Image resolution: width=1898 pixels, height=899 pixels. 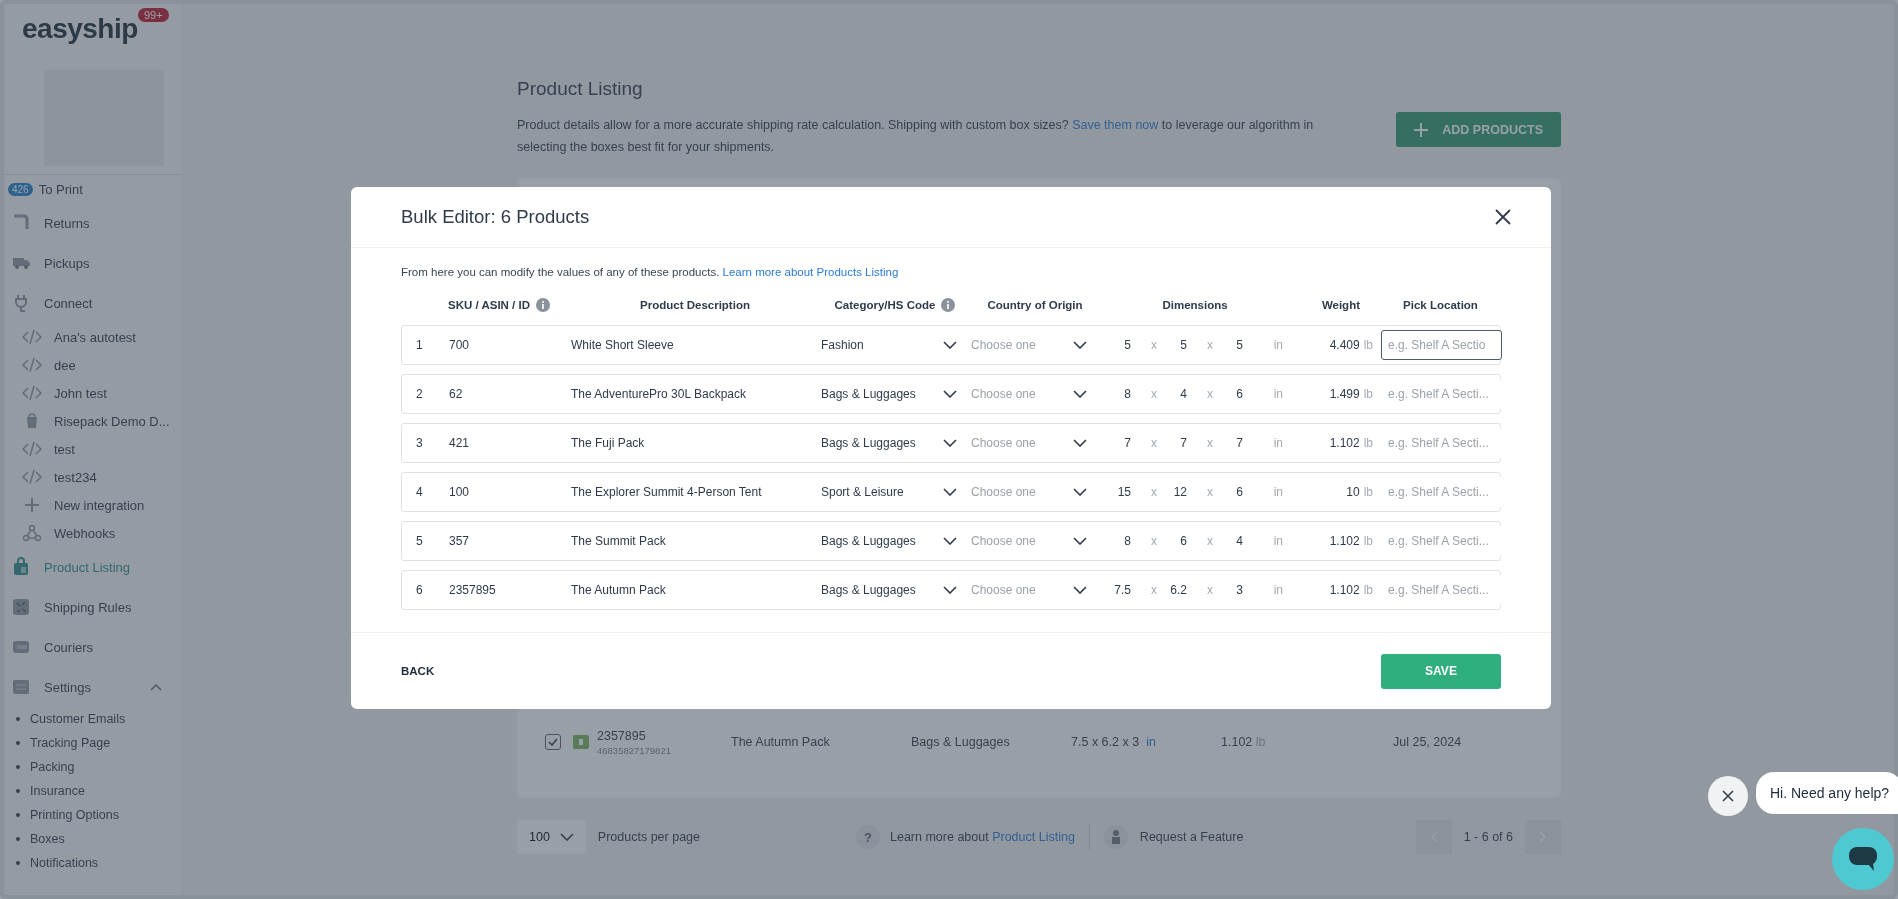 What do you see at coordinates (810, 272) in the screenshot?
I see `learn-more-link: Learn more about Products Listing` at bounding box center [810, 272].